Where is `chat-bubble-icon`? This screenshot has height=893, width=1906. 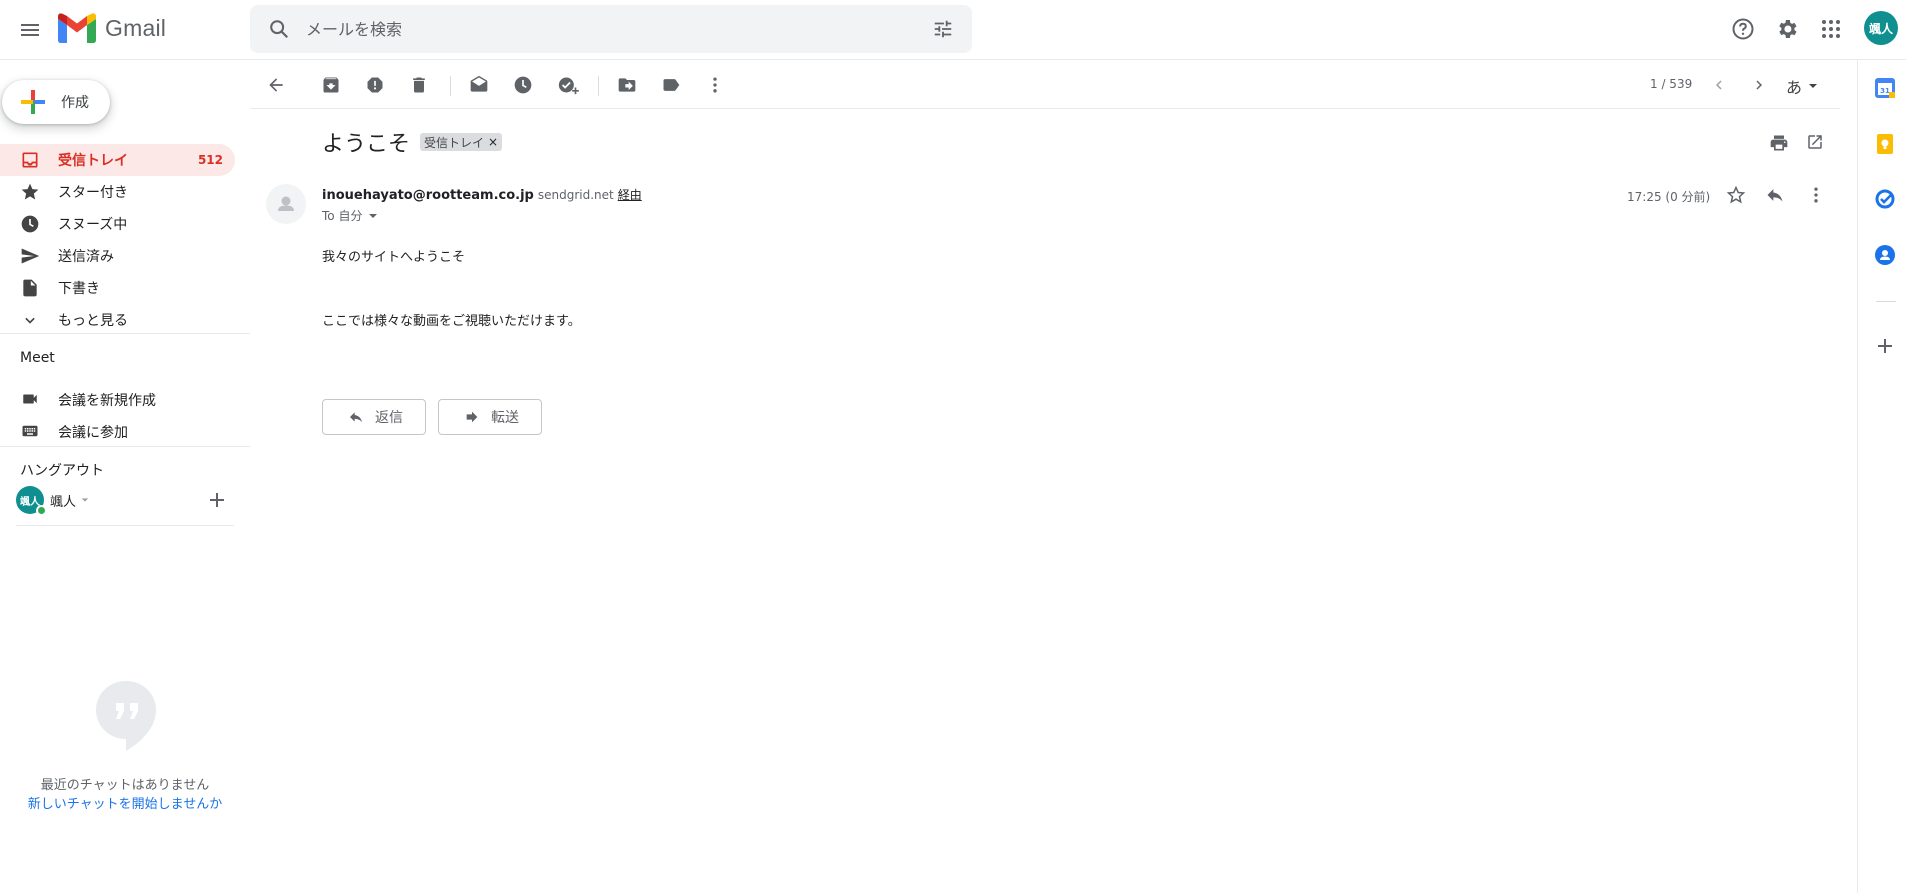 chat-bubble-icon is located at coordinates (126, 716).